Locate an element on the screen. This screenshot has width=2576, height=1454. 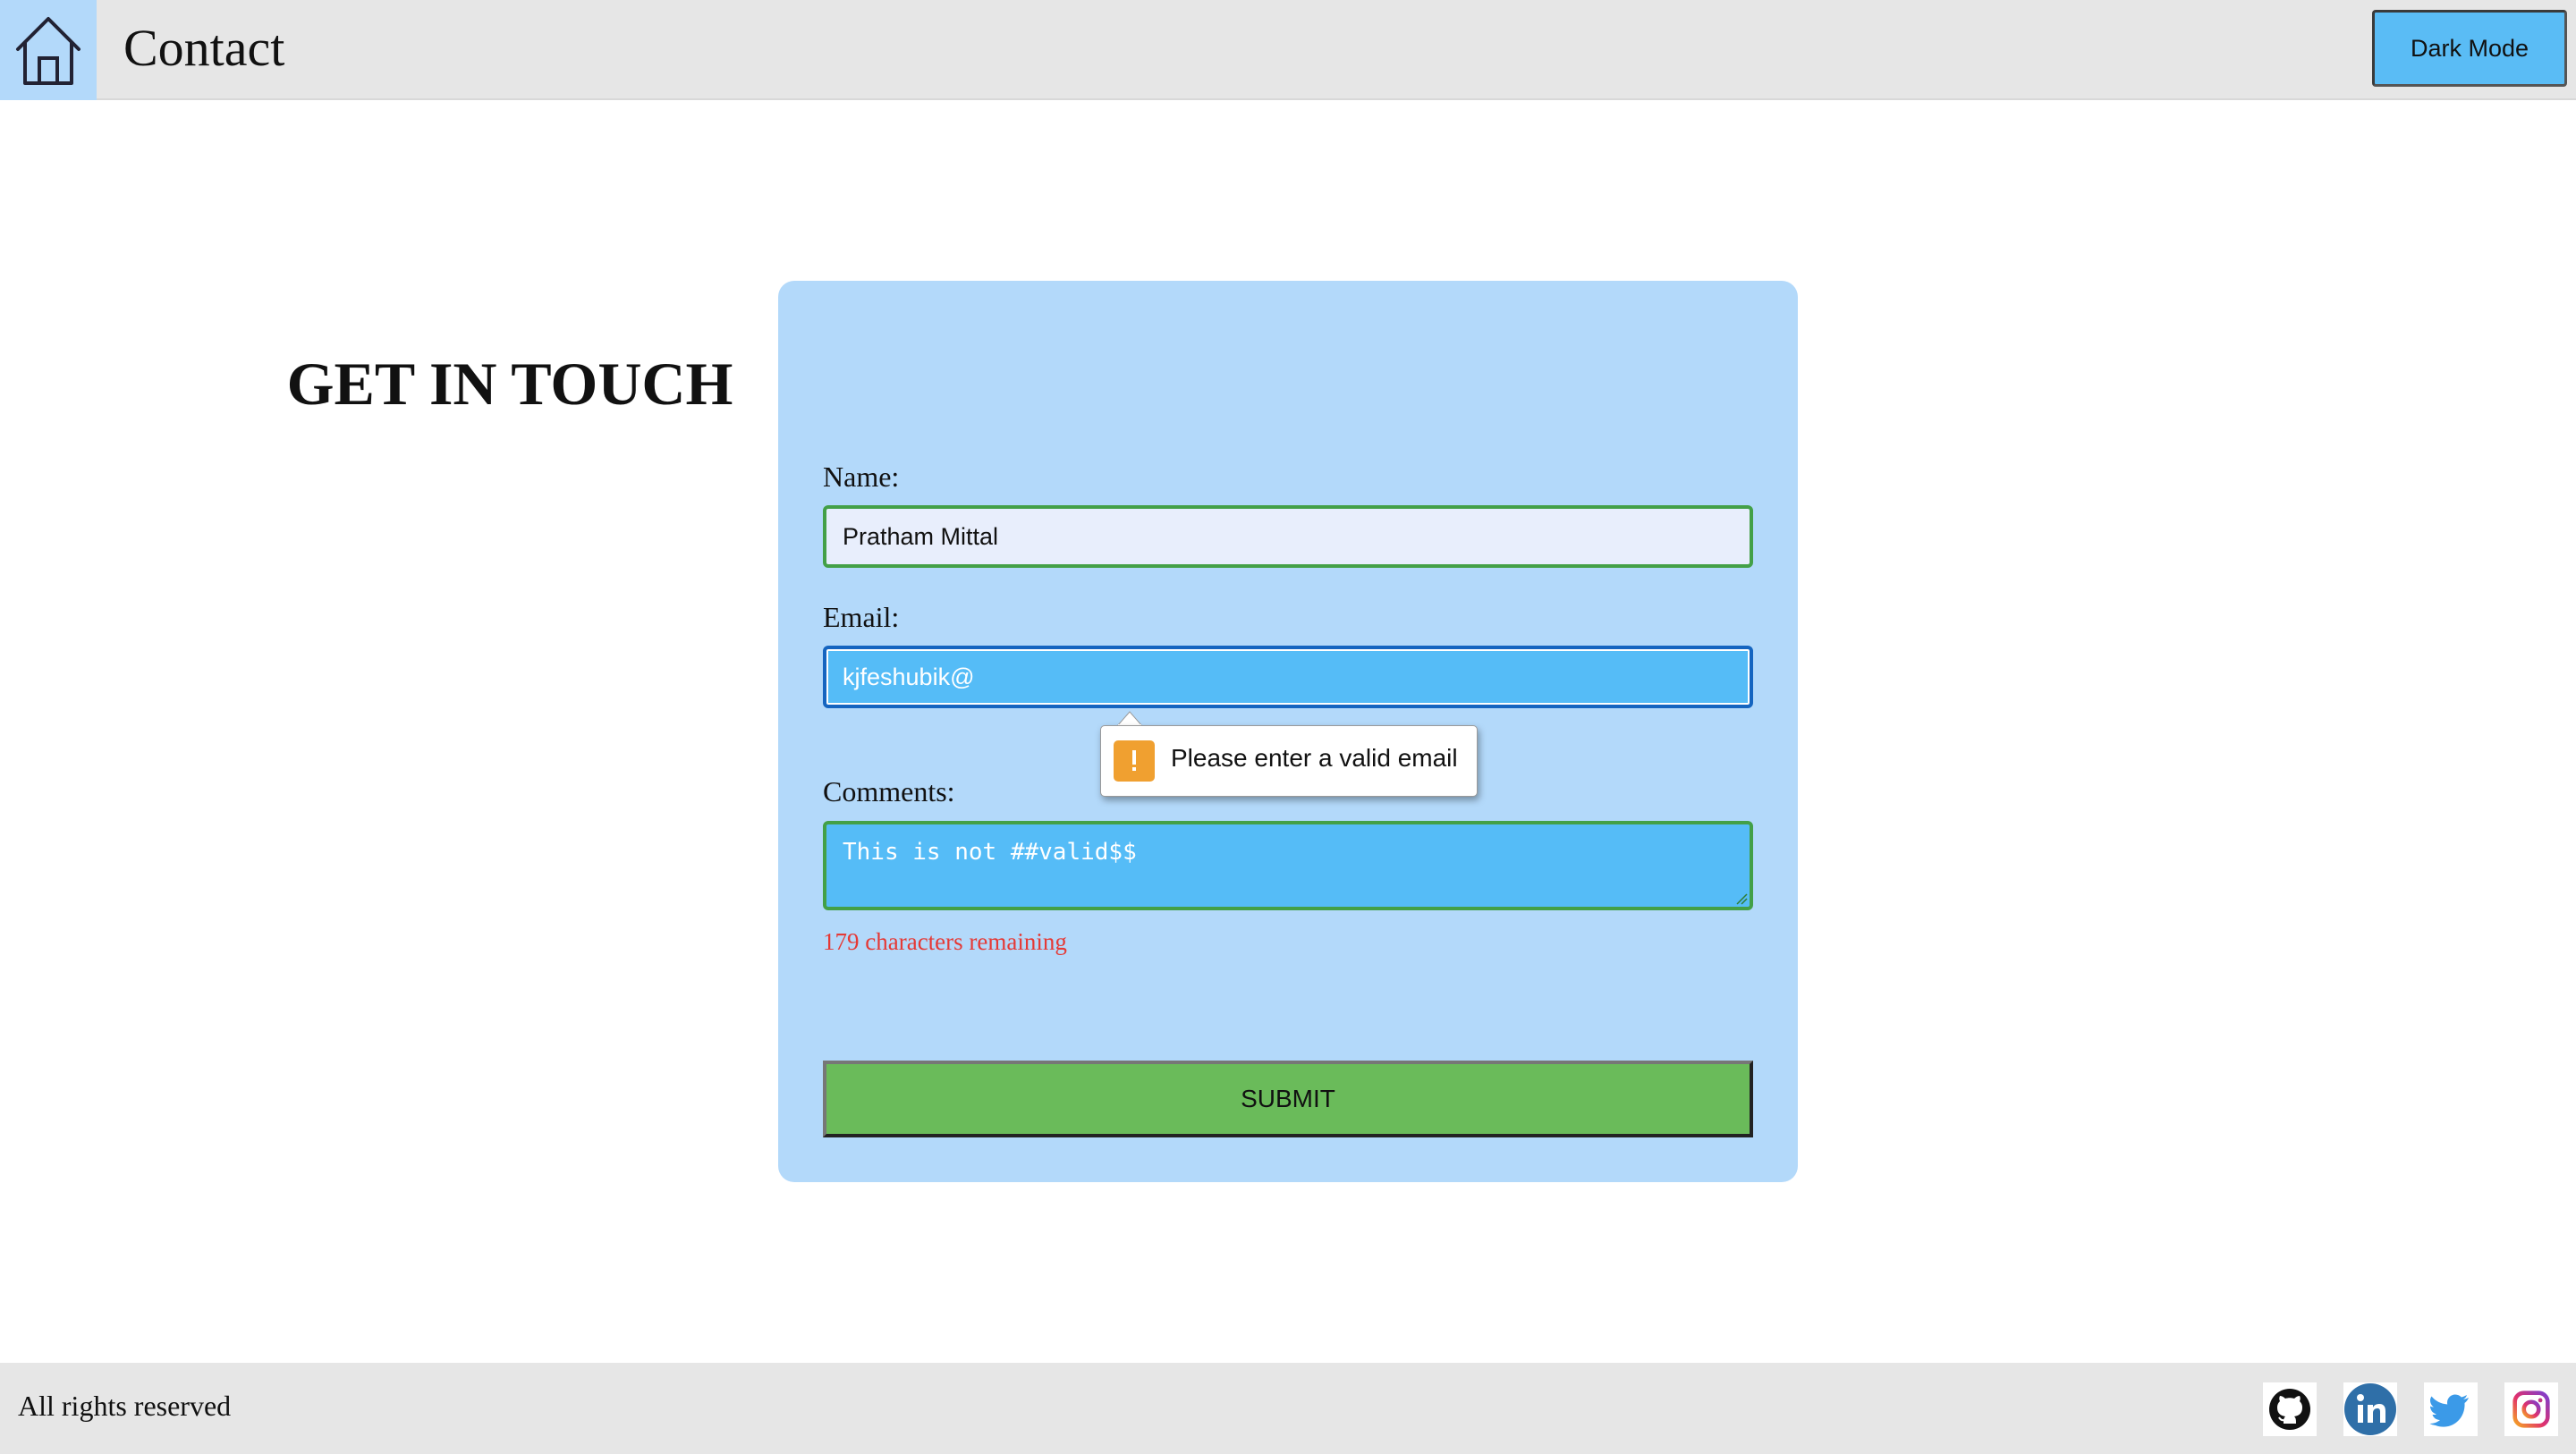
linkedin-link is located at coordinates (2370, 1409).